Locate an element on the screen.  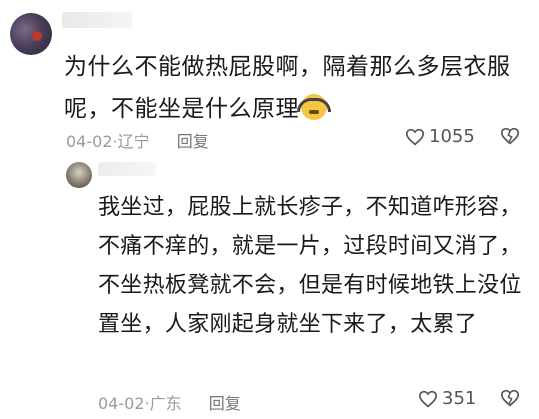
comment-location: 辽宁 is located at coordinates (133, 141).